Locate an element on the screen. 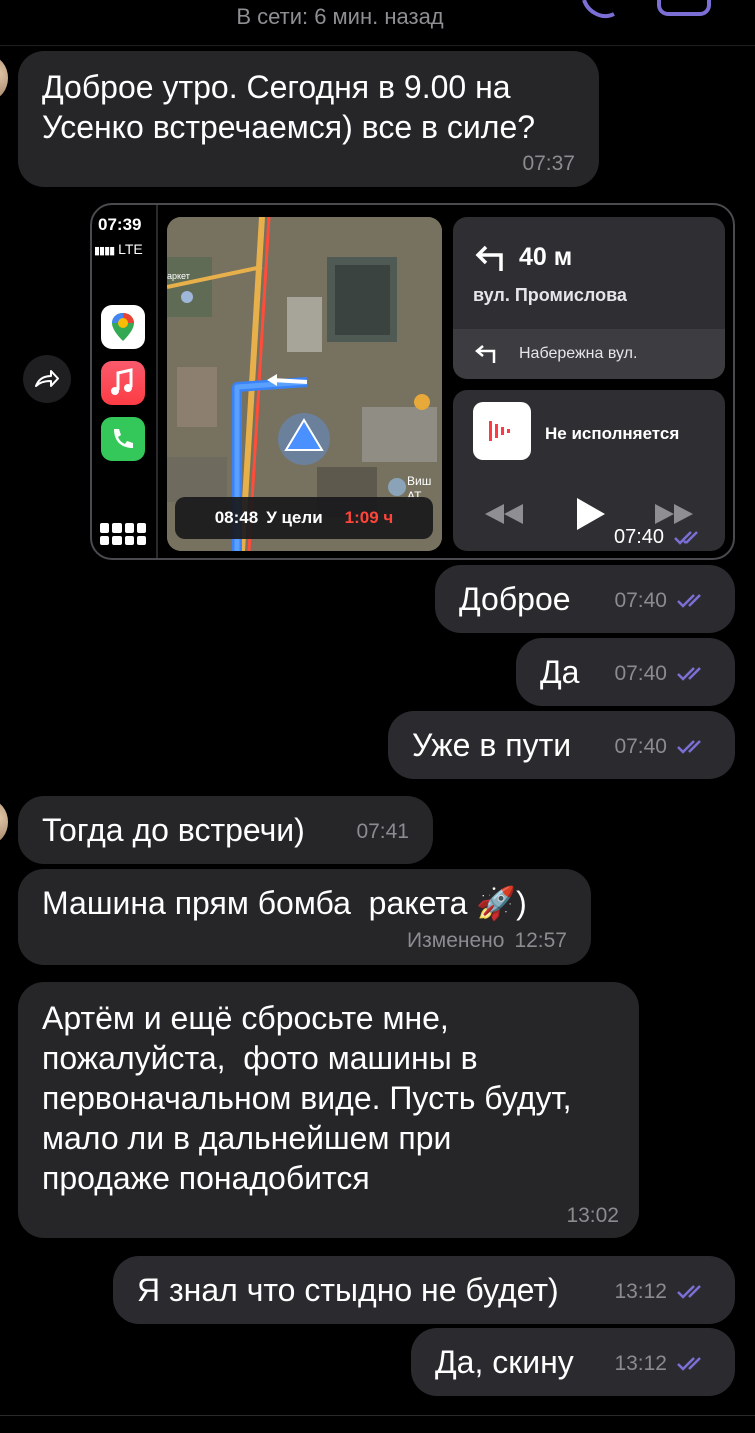 This screenshot has height=1433, width=755. message-text: Я знал что стыдно не будет) is located at coordinates (348, 1290).